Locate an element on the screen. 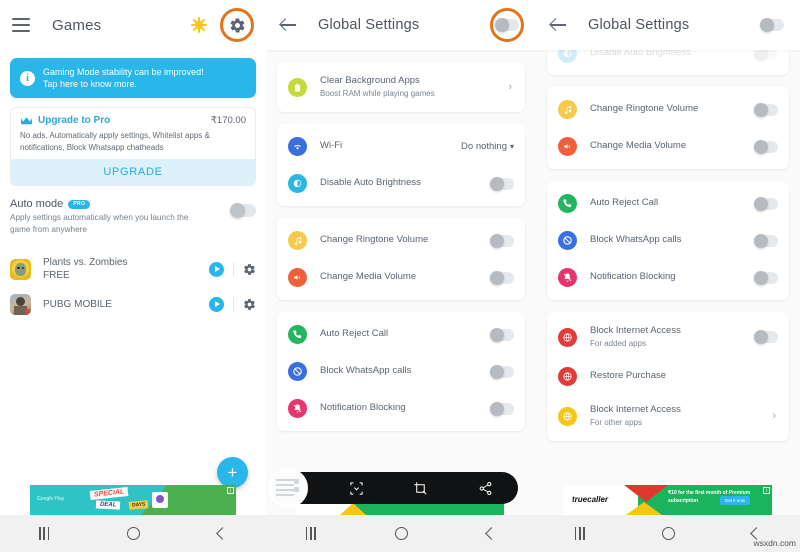  wifi-icon is located at coordinates (297, 146).